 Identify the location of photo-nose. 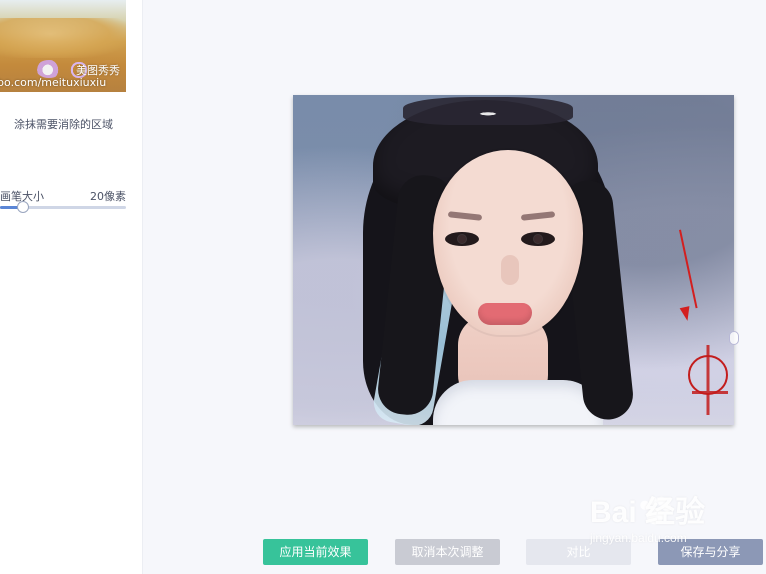
(510, 270).